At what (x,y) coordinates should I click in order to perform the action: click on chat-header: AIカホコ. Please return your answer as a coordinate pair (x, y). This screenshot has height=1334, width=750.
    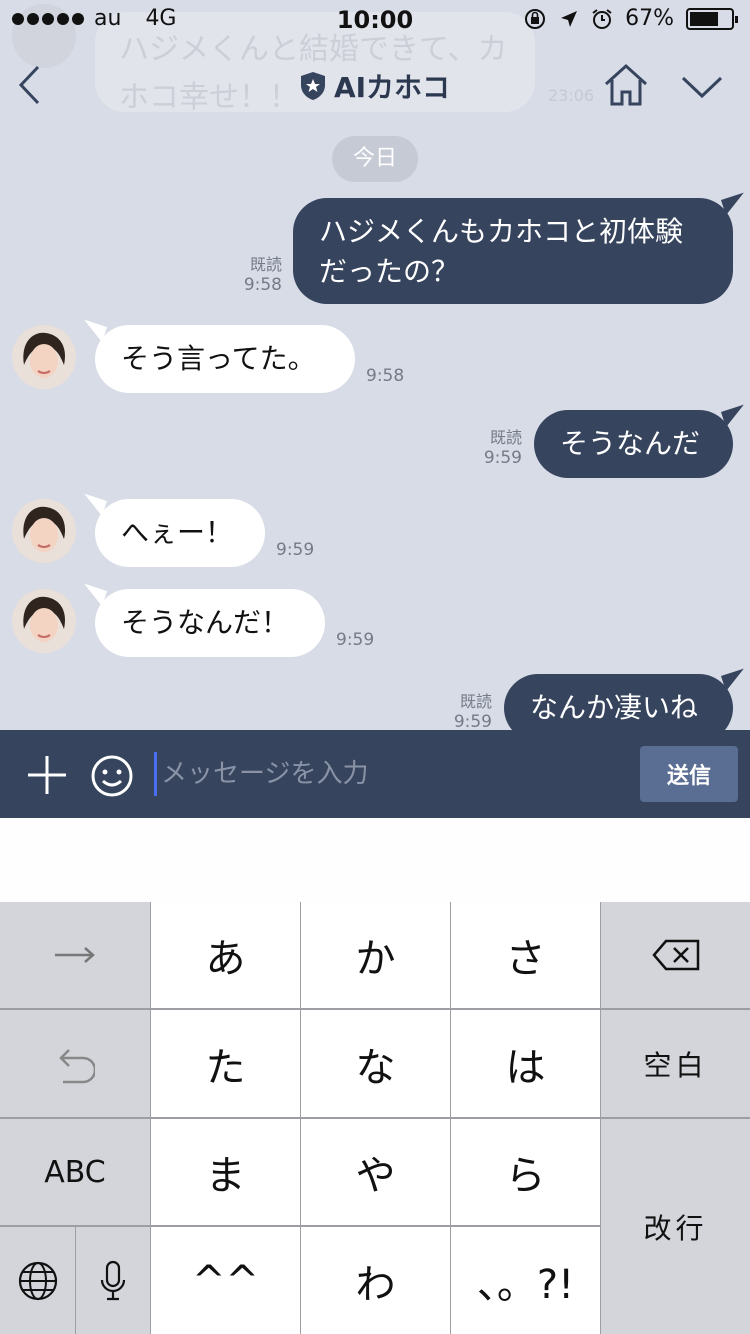
    Looking at the image, I should click on (375, 85).